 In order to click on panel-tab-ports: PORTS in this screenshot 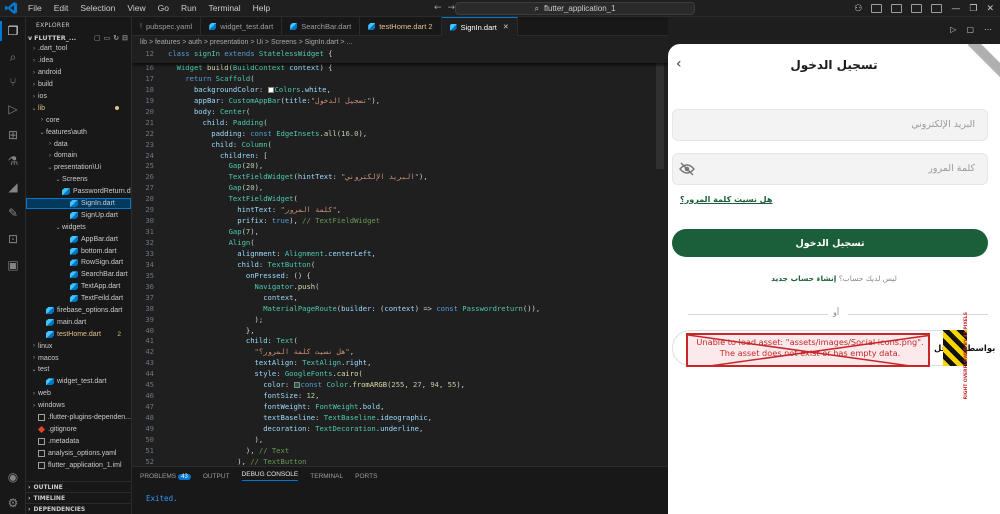, I will do `click(366, 476)`.